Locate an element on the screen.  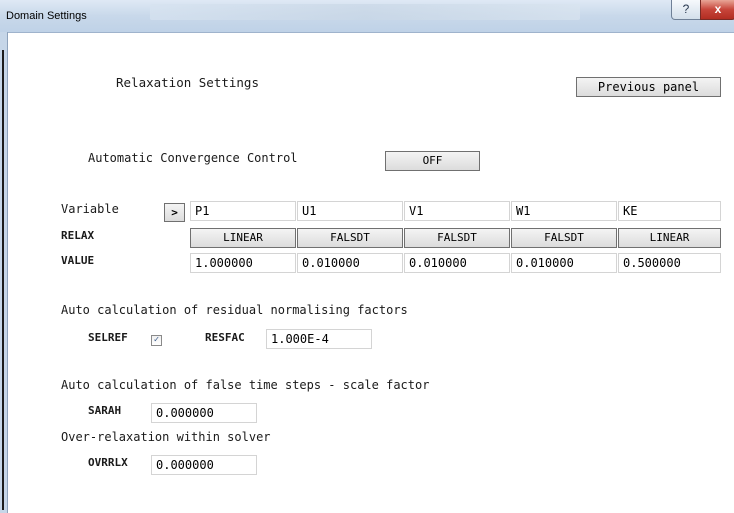
value-field-v1: 0.010000 is located at coordinates (457, 263).